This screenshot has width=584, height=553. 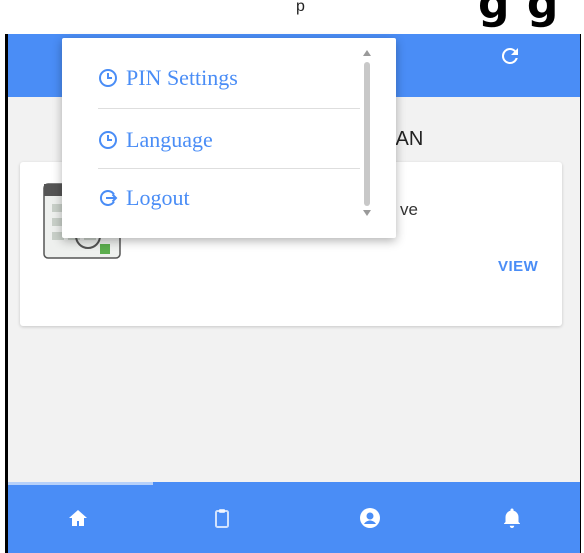 I want to click on active-tab-indicator, so click(x=80, y=483).